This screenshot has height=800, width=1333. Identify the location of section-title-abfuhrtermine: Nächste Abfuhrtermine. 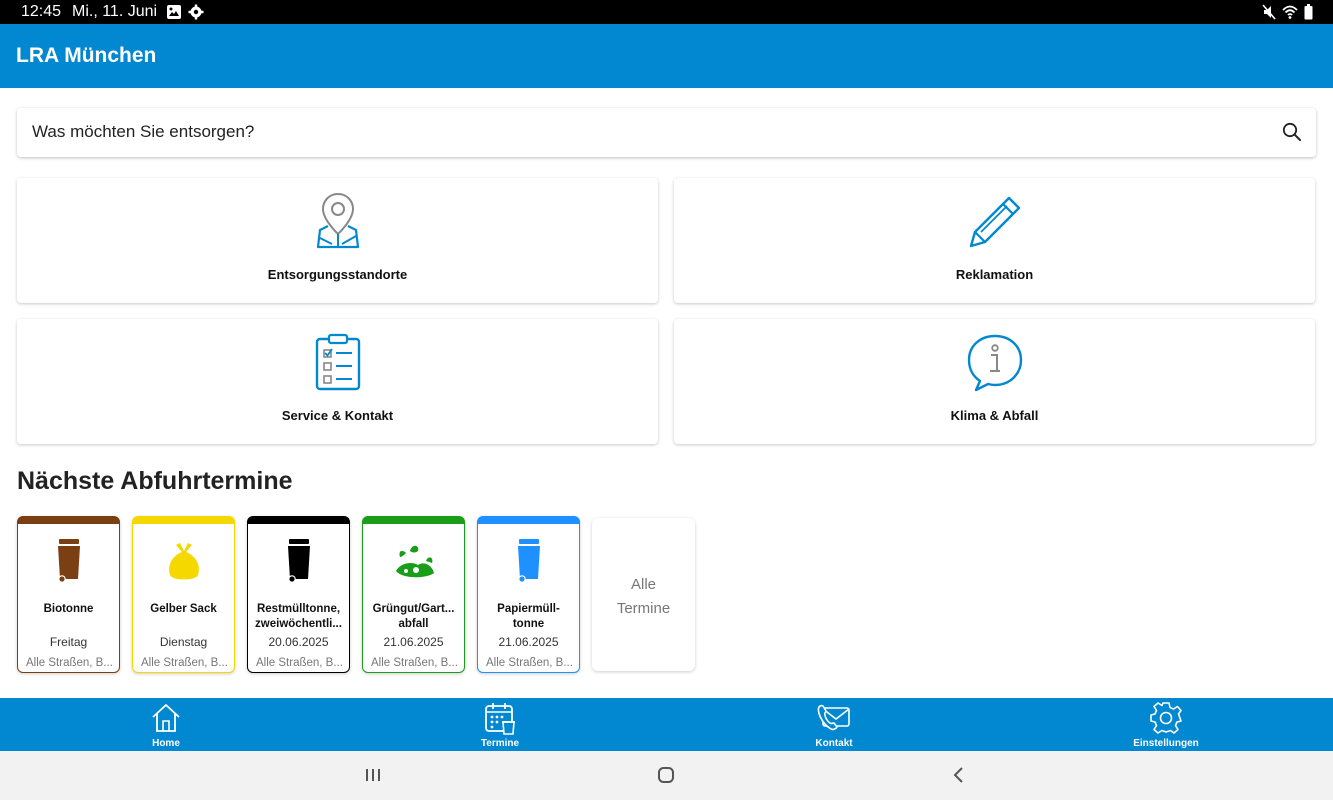
(155, 481).